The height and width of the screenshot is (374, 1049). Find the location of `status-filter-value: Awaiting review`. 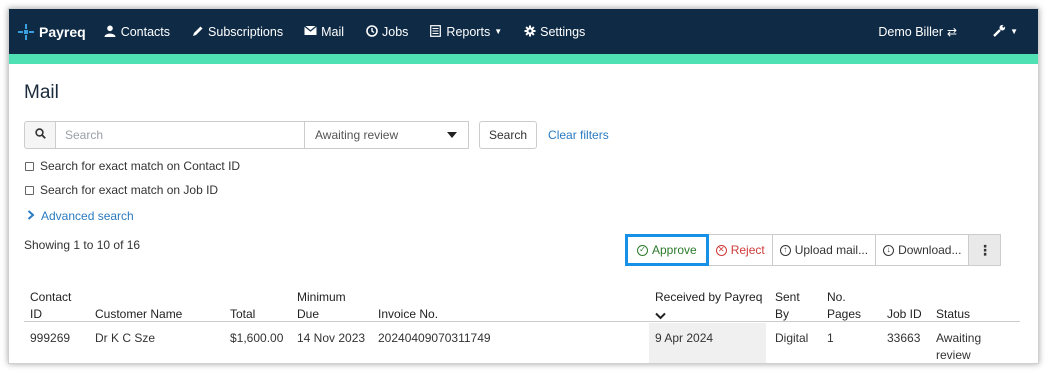

status-filter-value: Awaiting review is located at coordinates (357, 135).